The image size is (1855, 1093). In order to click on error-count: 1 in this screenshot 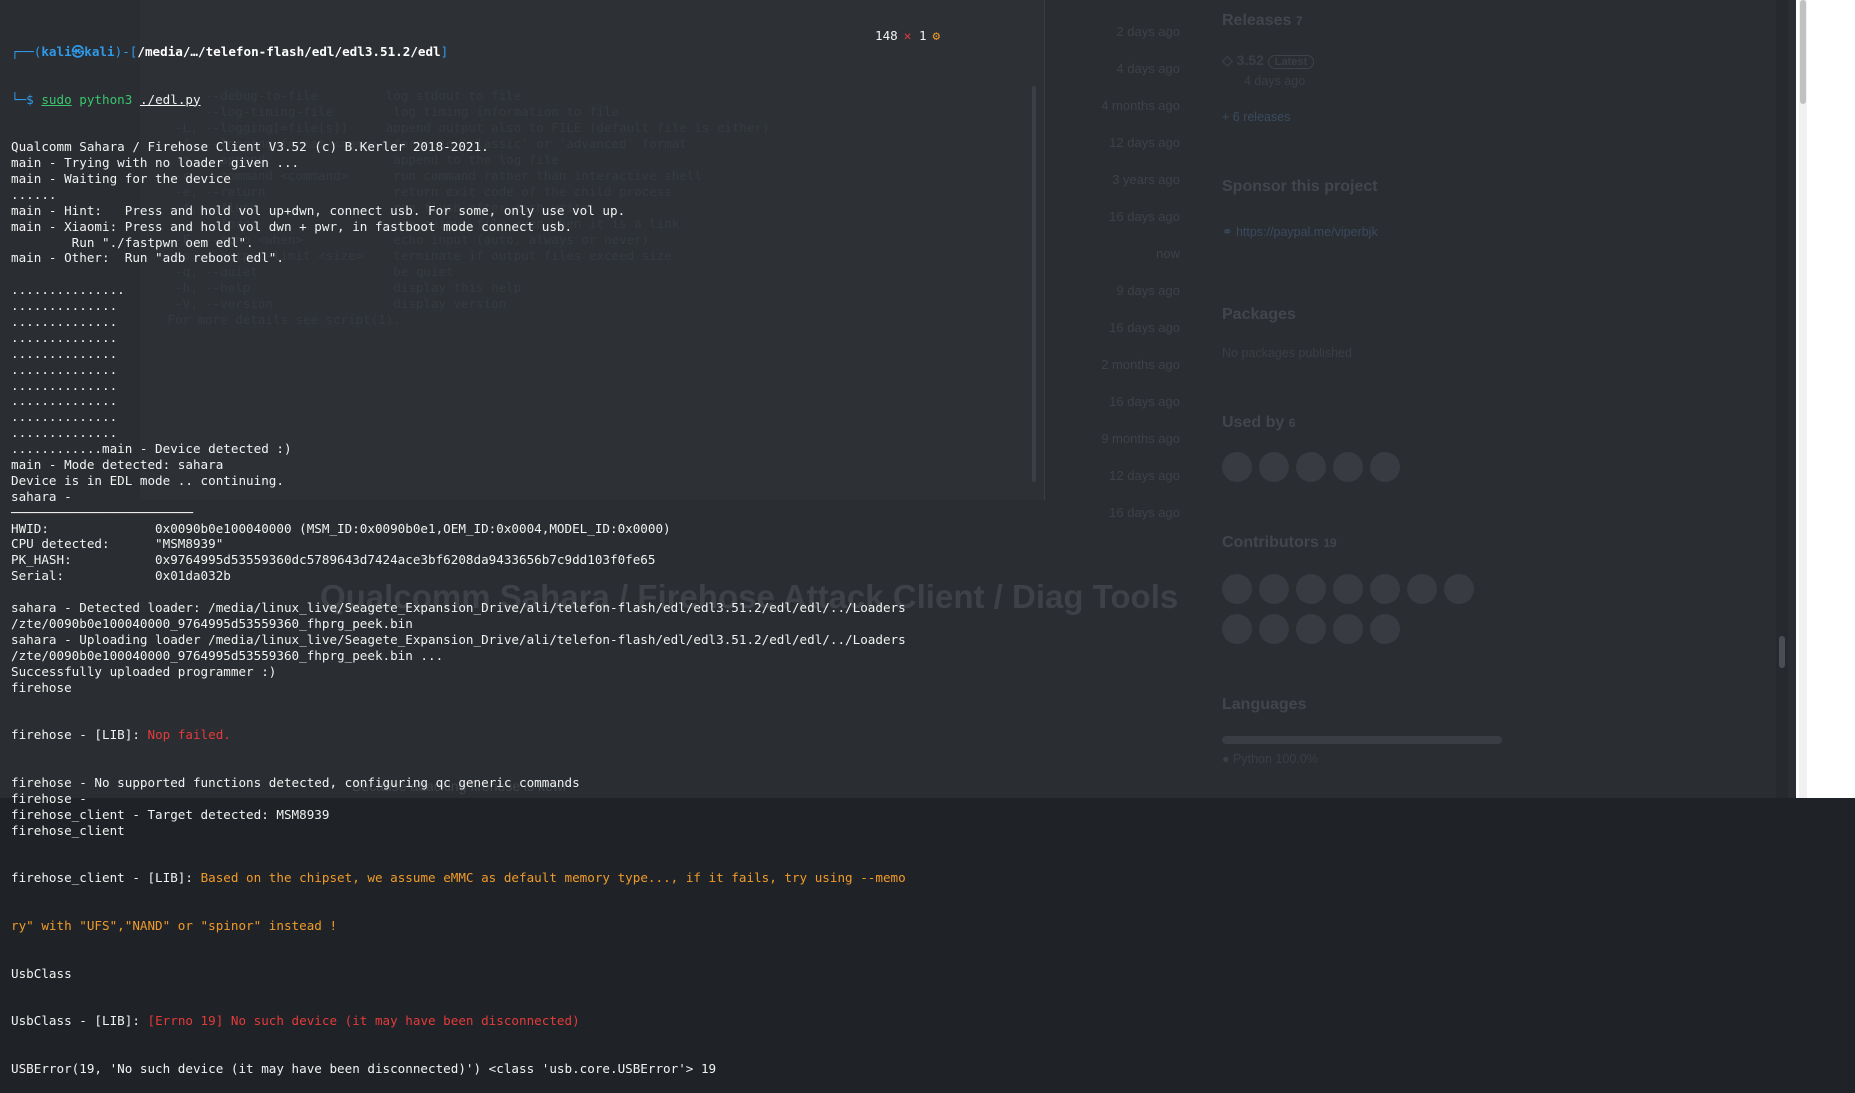, I will do `click(922, 35)`.